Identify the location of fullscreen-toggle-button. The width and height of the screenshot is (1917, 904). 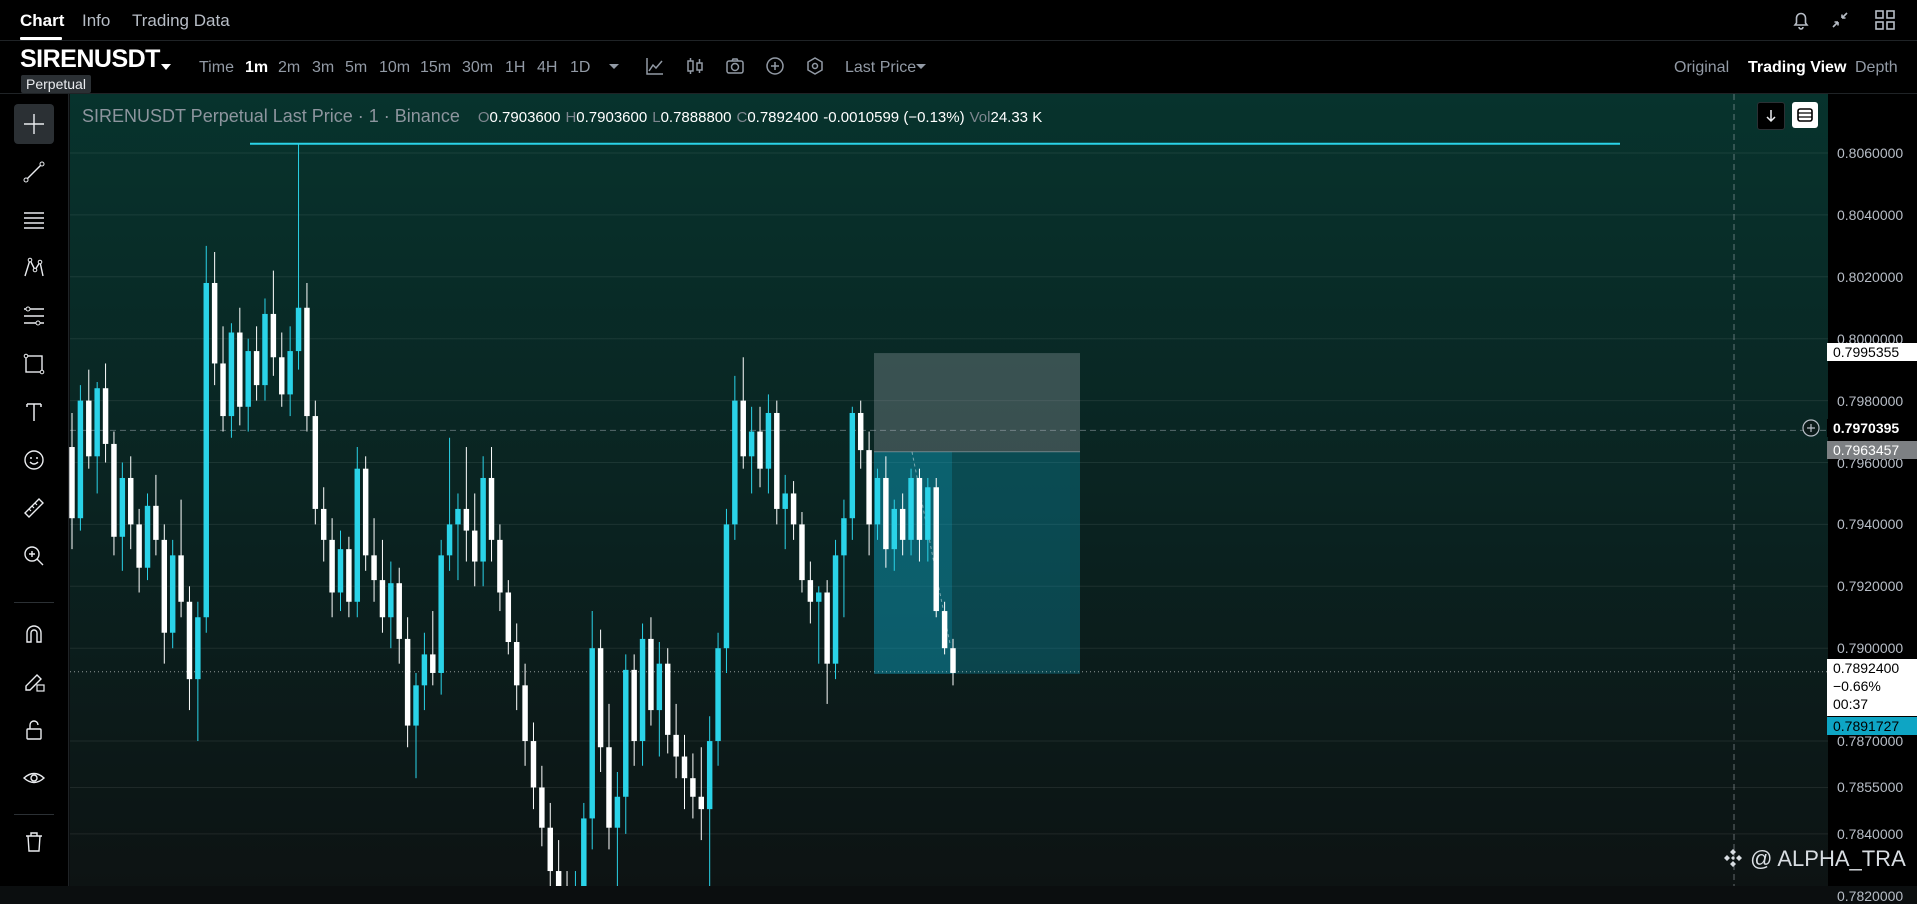
(1805, 115).